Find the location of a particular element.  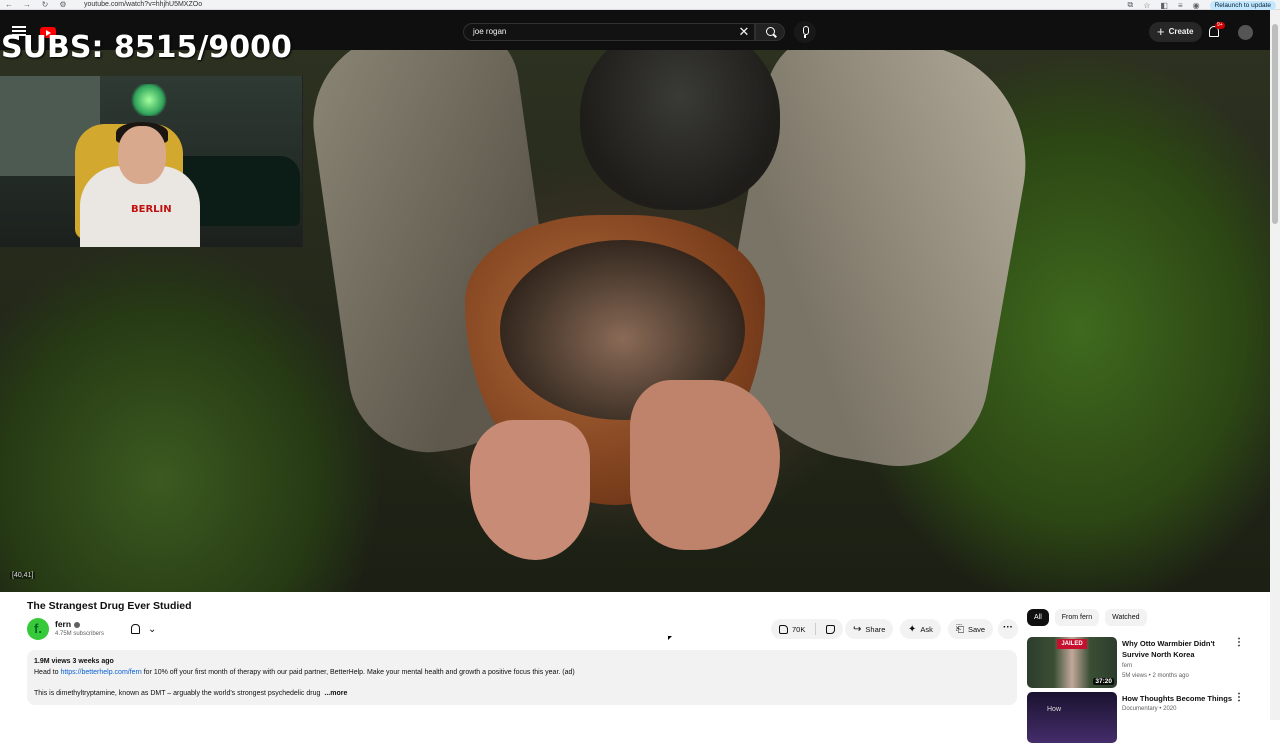

profile-icon: ◉ is located at coordinates (1196, 5).